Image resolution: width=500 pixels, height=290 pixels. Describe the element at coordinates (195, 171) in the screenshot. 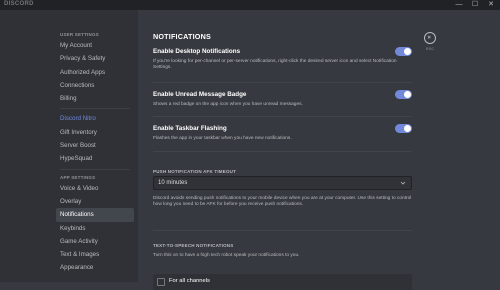

I see `afk-timeout-label: PUSH NOTIFICATION AFK TIMEOUT` at that location.